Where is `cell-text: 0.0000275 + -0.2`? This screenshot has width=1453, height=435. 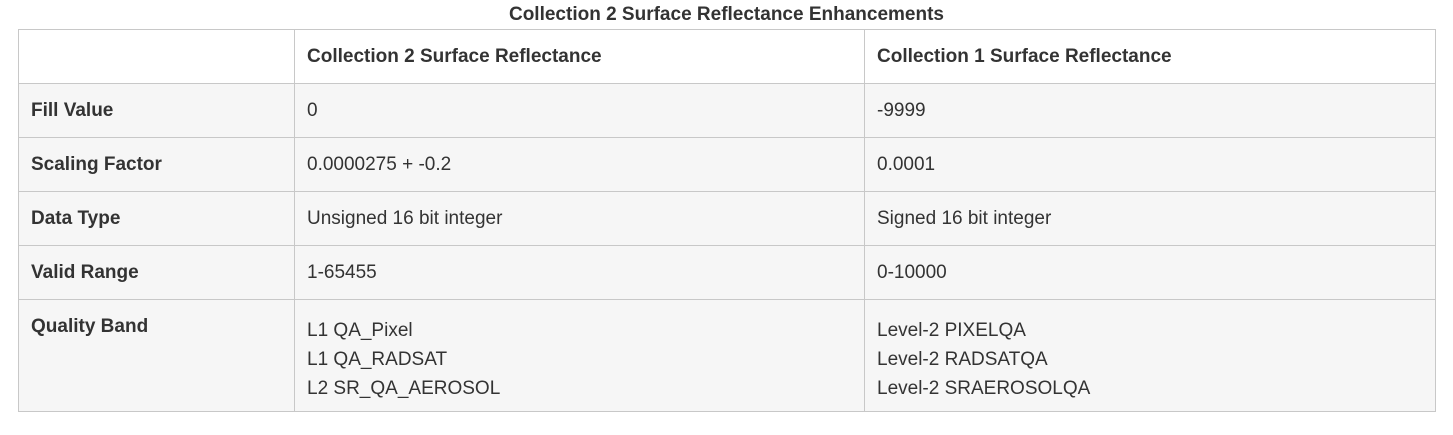
cell-text: 0.0000275 + -0.2 is located at coordinates (379, 164).